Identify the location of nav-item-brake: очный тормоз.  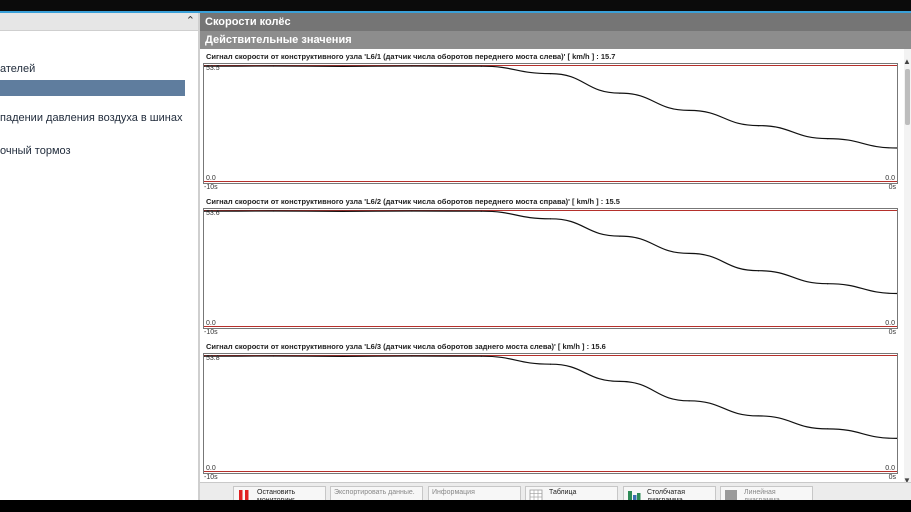
(35, 151).